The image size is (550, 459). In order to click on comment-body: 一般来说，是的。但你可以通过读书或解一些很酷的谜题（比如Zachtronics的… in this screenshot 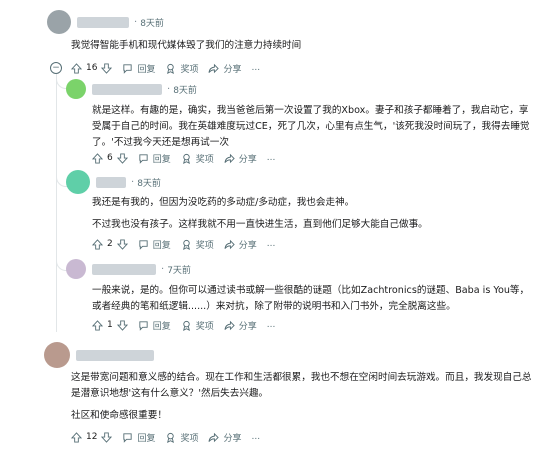, I will do `click(312, 299)`.